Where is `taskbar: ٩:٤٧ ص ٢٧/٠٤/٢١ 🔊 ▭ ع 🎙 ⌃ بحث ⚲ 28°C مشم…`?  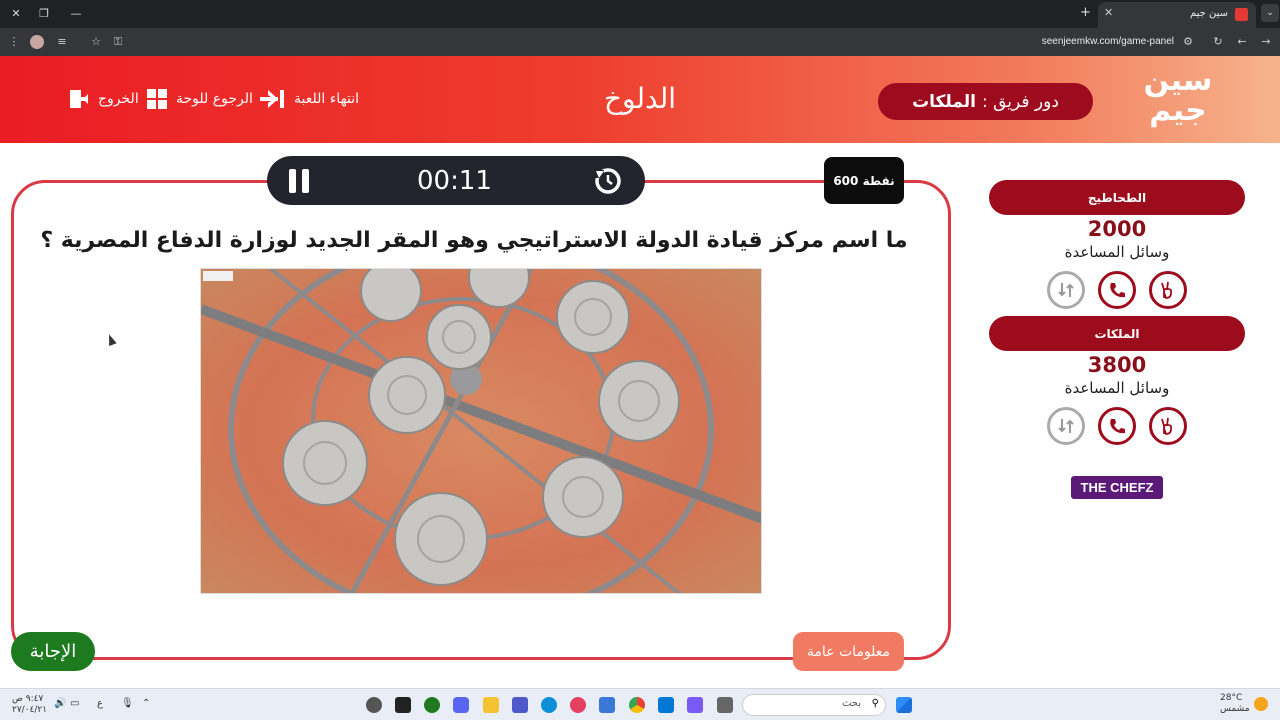
taskbar: ٩:٤٧ ص ٢٧/٠٤/٢١ 🔊 ▭ ع 🎙 ⌃ بحث ⚲ 28°C مشم… is located at coordinates (640, 704).